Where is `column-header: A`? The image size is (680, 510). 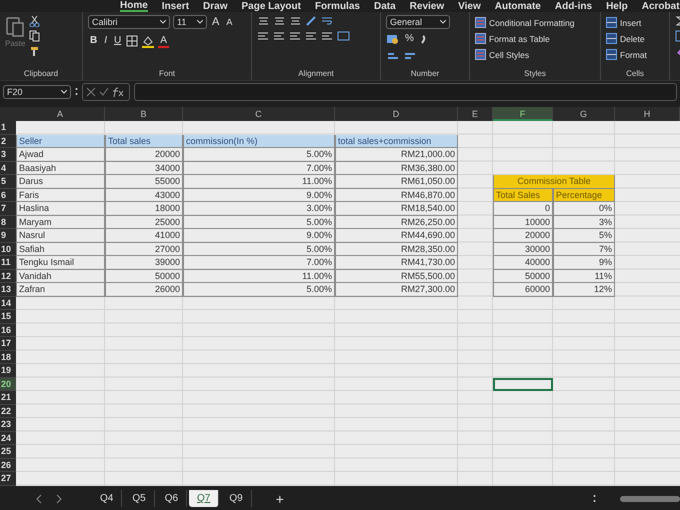
column-header: A is located at coordinates (60, 114).